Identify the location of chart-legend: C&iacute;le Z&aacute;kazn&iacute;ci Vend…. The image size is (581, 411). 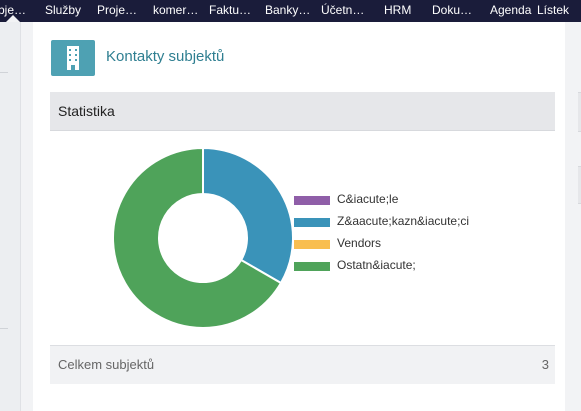
(414, 235).